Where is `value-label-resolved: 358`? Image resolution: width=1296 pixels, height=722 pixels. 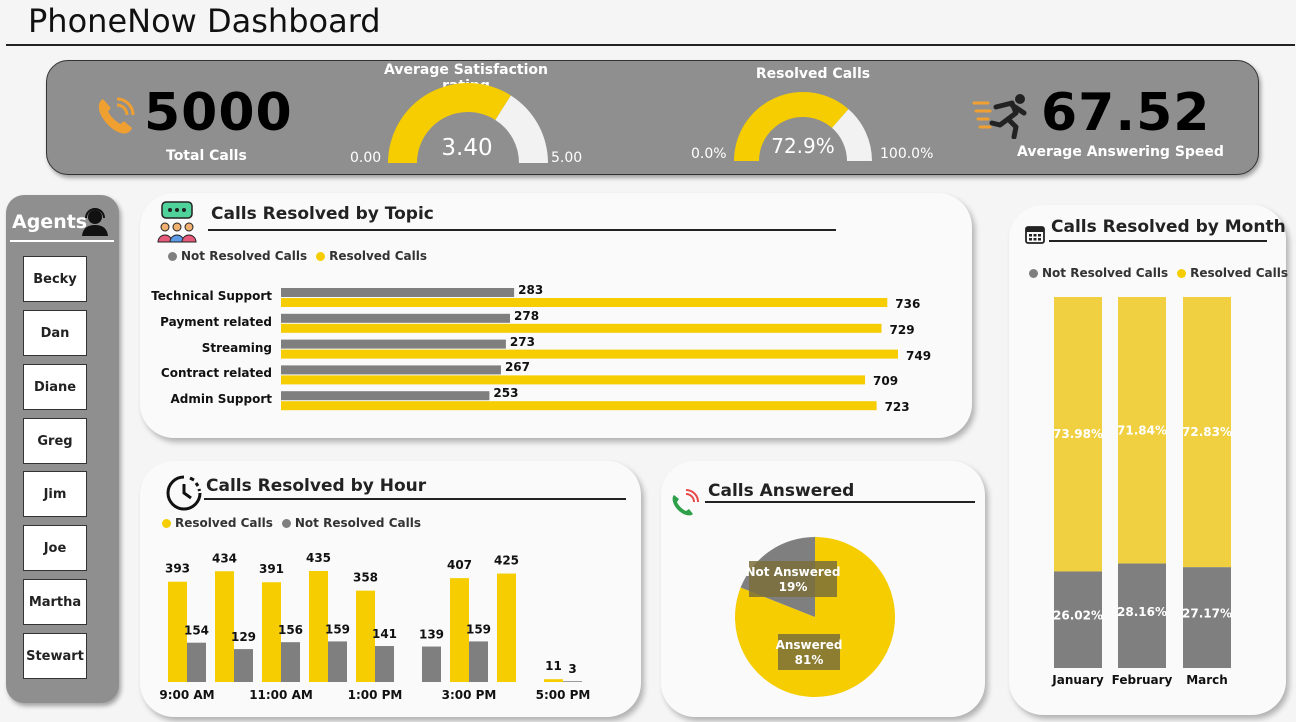
value-label-resolved: 358 is located at coordinates (365, 578).